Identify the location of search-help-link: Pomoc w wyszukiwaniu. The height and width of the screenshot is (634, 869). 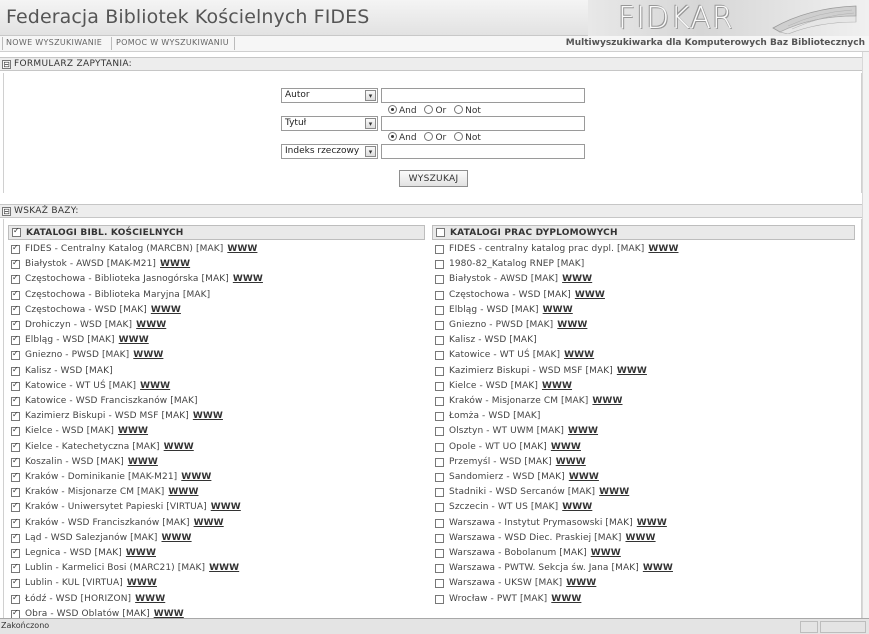
(172, 42).